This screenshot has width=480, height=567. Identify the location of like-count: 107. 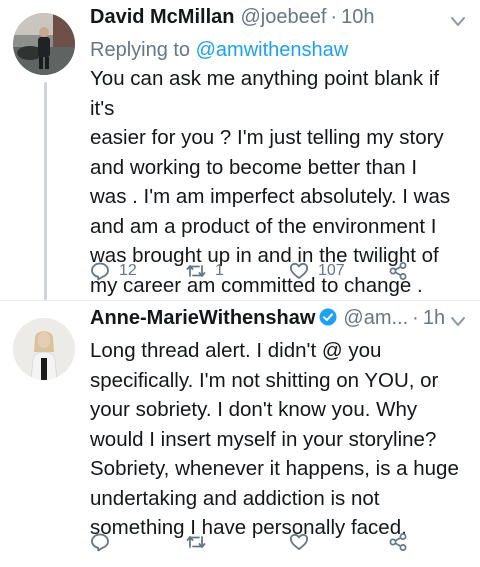
(331, 270).